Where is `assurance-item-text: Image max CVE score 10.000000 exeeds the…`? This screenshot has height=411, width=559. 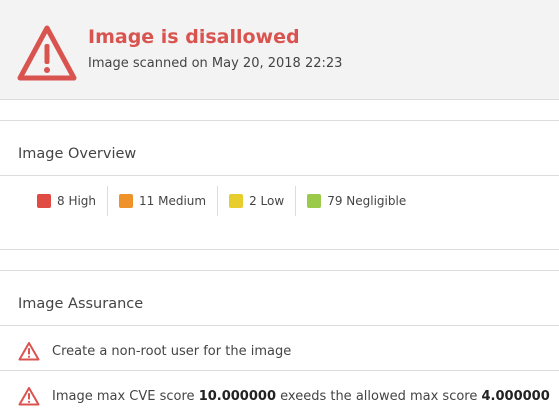
assurance-item-text: Image max CVE score 10.000000 exeeds the… is located at coordinates (301, 396).